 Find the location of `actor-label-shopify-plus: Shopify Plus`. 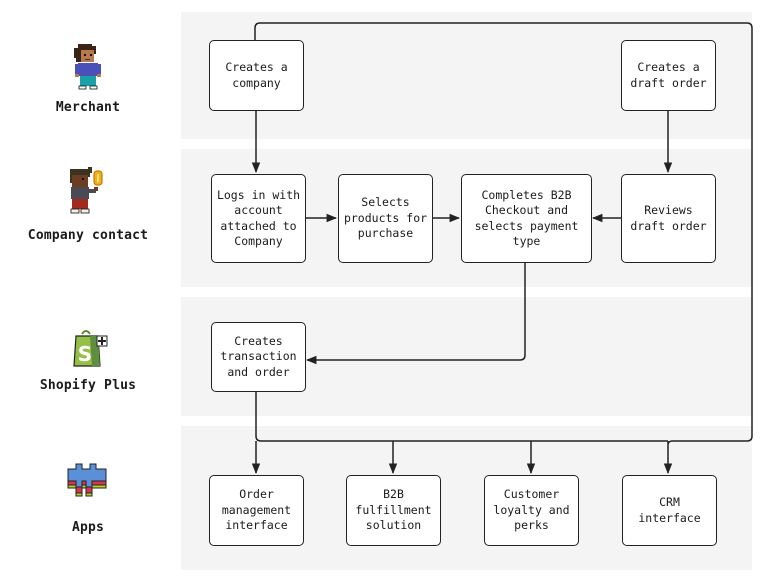

actor-label-shopify-plus: Shopify Plus is located at coordinates (88, 385).